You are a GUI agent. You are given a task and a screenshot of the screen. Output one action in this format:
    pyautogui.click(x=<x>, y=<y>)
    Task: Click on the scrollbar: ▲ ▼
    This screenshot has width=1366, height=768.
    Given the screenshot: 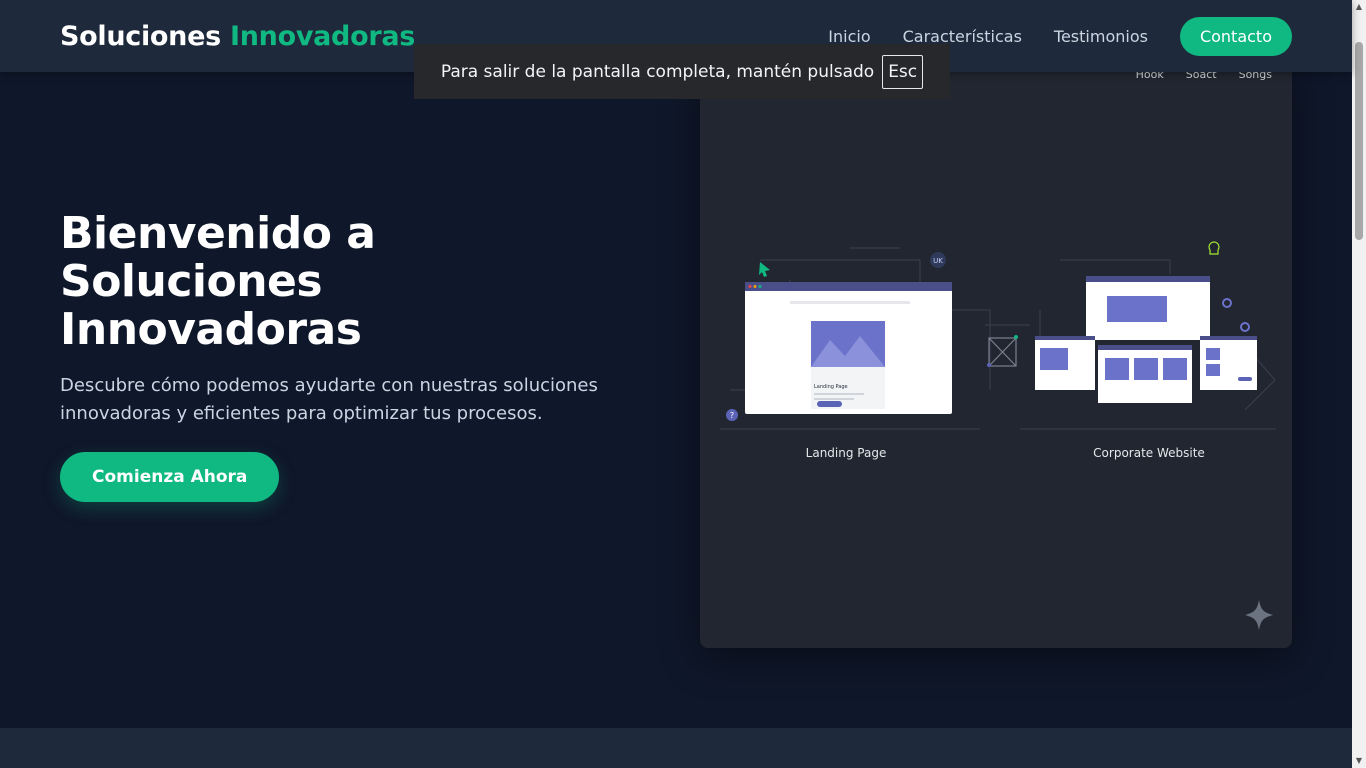 What is the action you would take?
    pyautogui.click(x=1359, y=384)
    